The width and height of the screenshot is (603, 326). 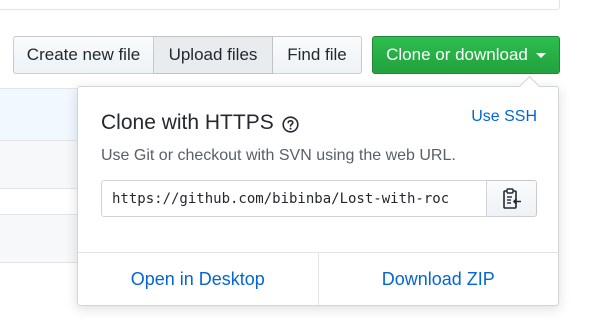 I want to click on download-zip-button: Download ZIP, so click(x=438, y=279).